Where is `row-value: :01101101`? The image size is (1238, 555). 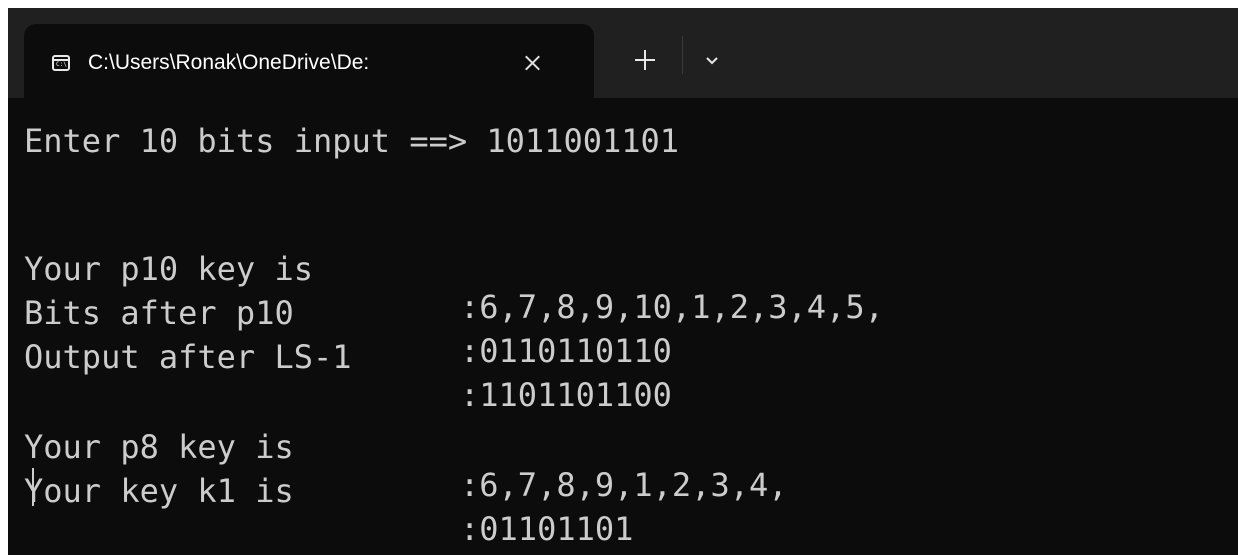 row-value: :01101101 is located at coordinates (547, 529).